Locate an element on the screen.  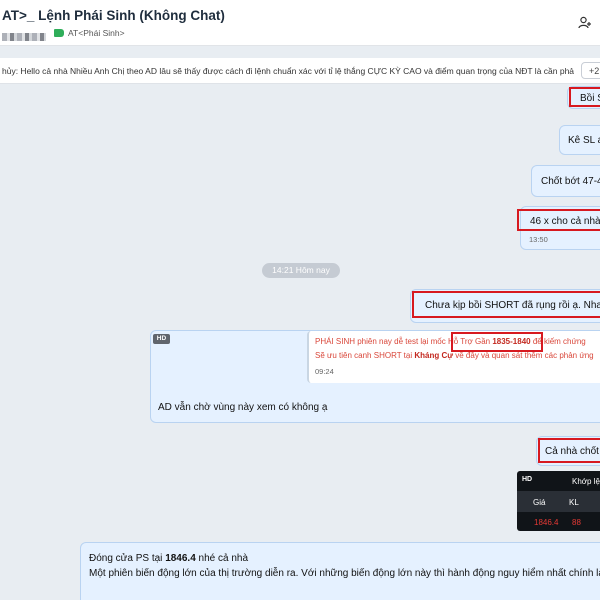
message-bubble: Kê SL al is located at coordinates (579, 140).